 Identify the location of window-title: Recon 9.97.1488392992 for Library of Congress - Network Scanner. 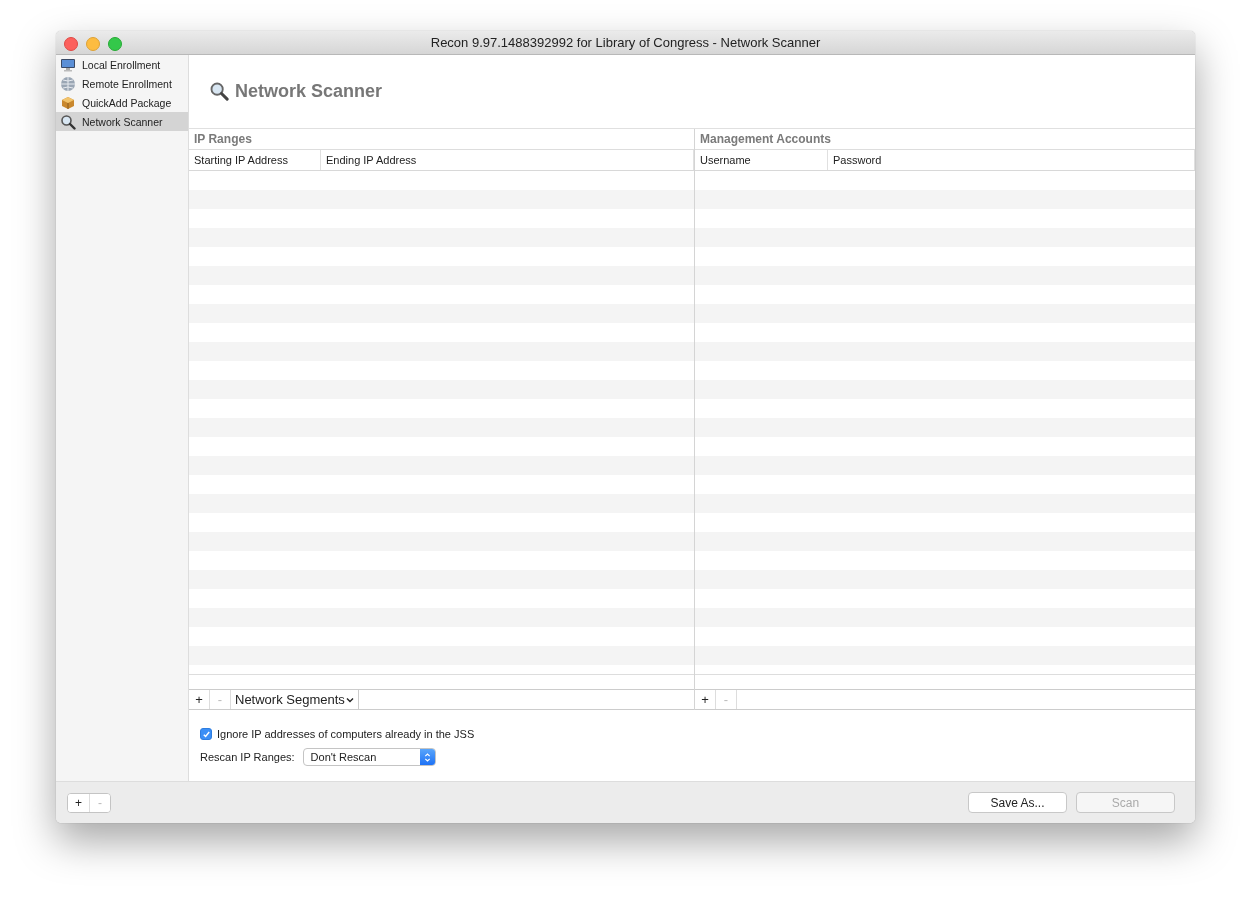
(625, 42).